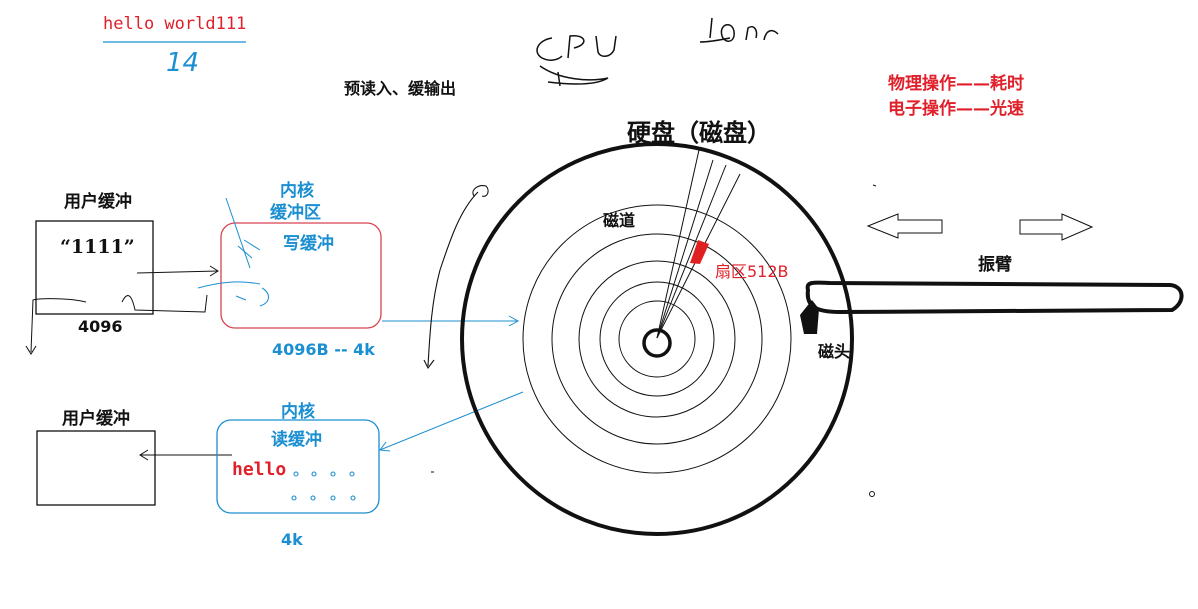 This screenshot has width=1198, height=609. I want to click on kernel-buffer-label: 缓冲区, so click(295, 213).